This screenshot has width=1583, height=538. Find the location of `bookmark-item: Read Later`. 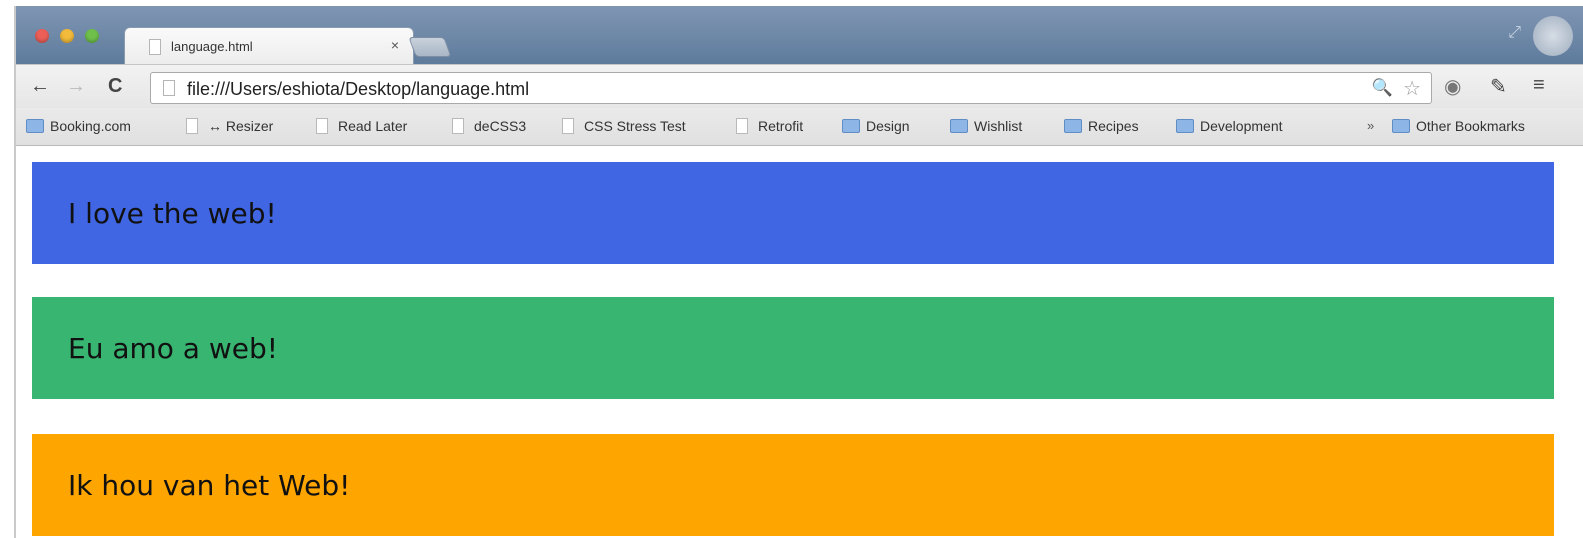

bookmark-item: Read Later is located at coordinates (361, 126).